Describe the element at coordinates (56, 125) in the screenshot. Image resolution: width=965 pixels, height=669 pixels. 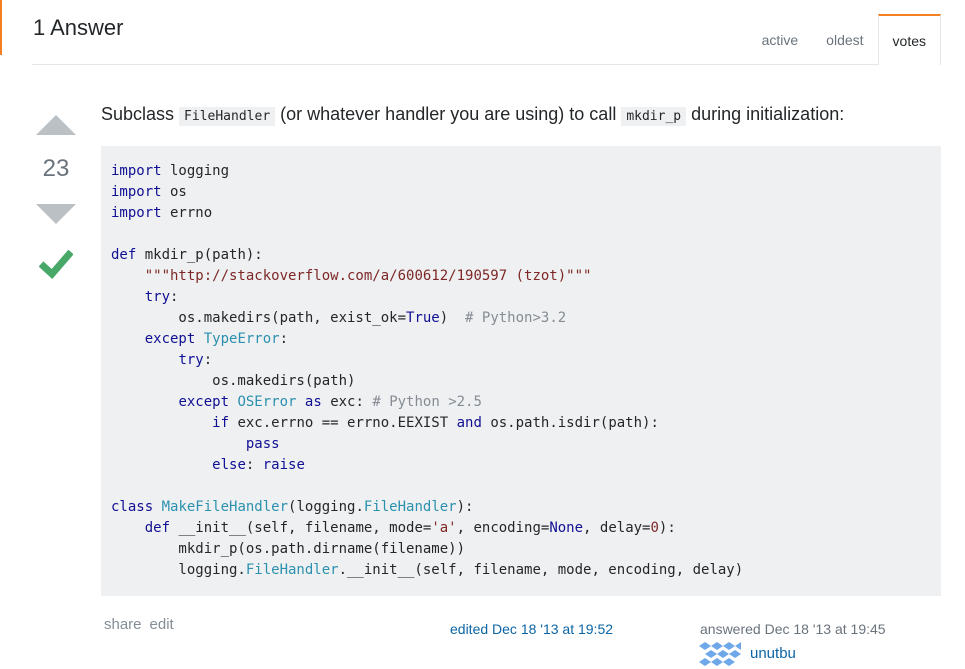
I see `vote-up-arrow-icon` at that location.